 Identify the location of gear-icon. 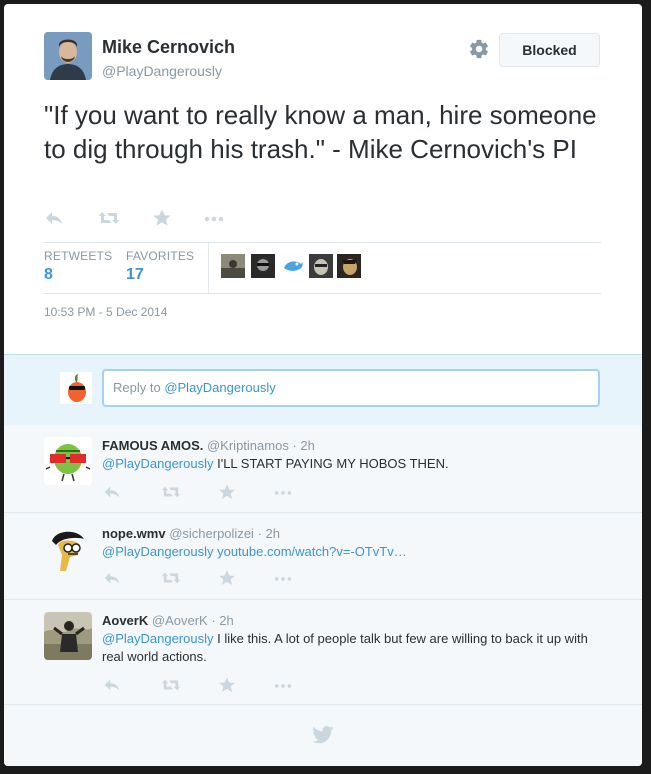
(479, 49).